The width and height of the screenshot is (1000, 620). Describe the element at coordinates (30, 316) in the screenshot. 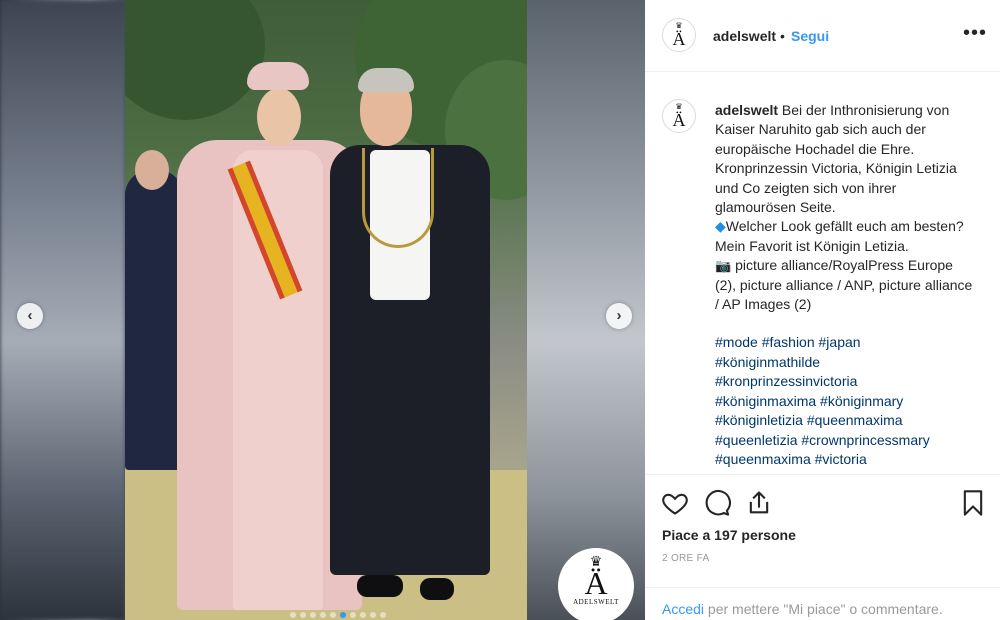

I see `previous-slide-button: ‹` at that location.